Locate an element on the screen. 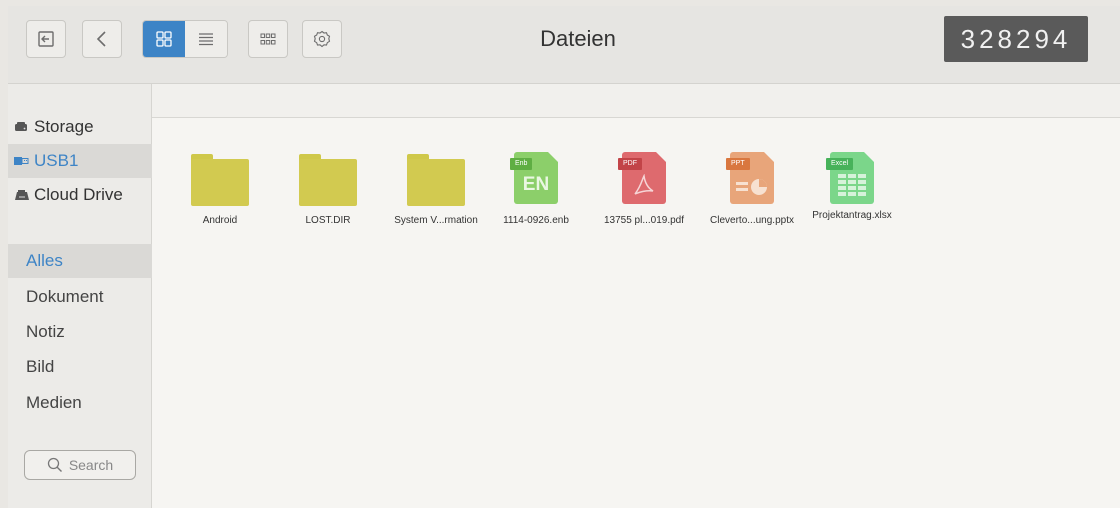 The image size is (1120, 508). file-type-tag: PPT is located at coordinates (738, 164).